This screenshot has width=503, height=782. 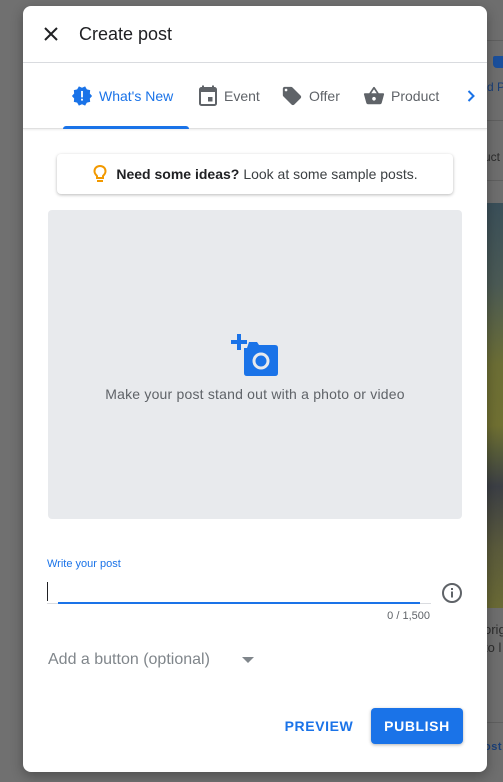 What do you see at coordinates (292, 96) in the screenshot?
I see `tag-icon` at bounding box center [292, 96].